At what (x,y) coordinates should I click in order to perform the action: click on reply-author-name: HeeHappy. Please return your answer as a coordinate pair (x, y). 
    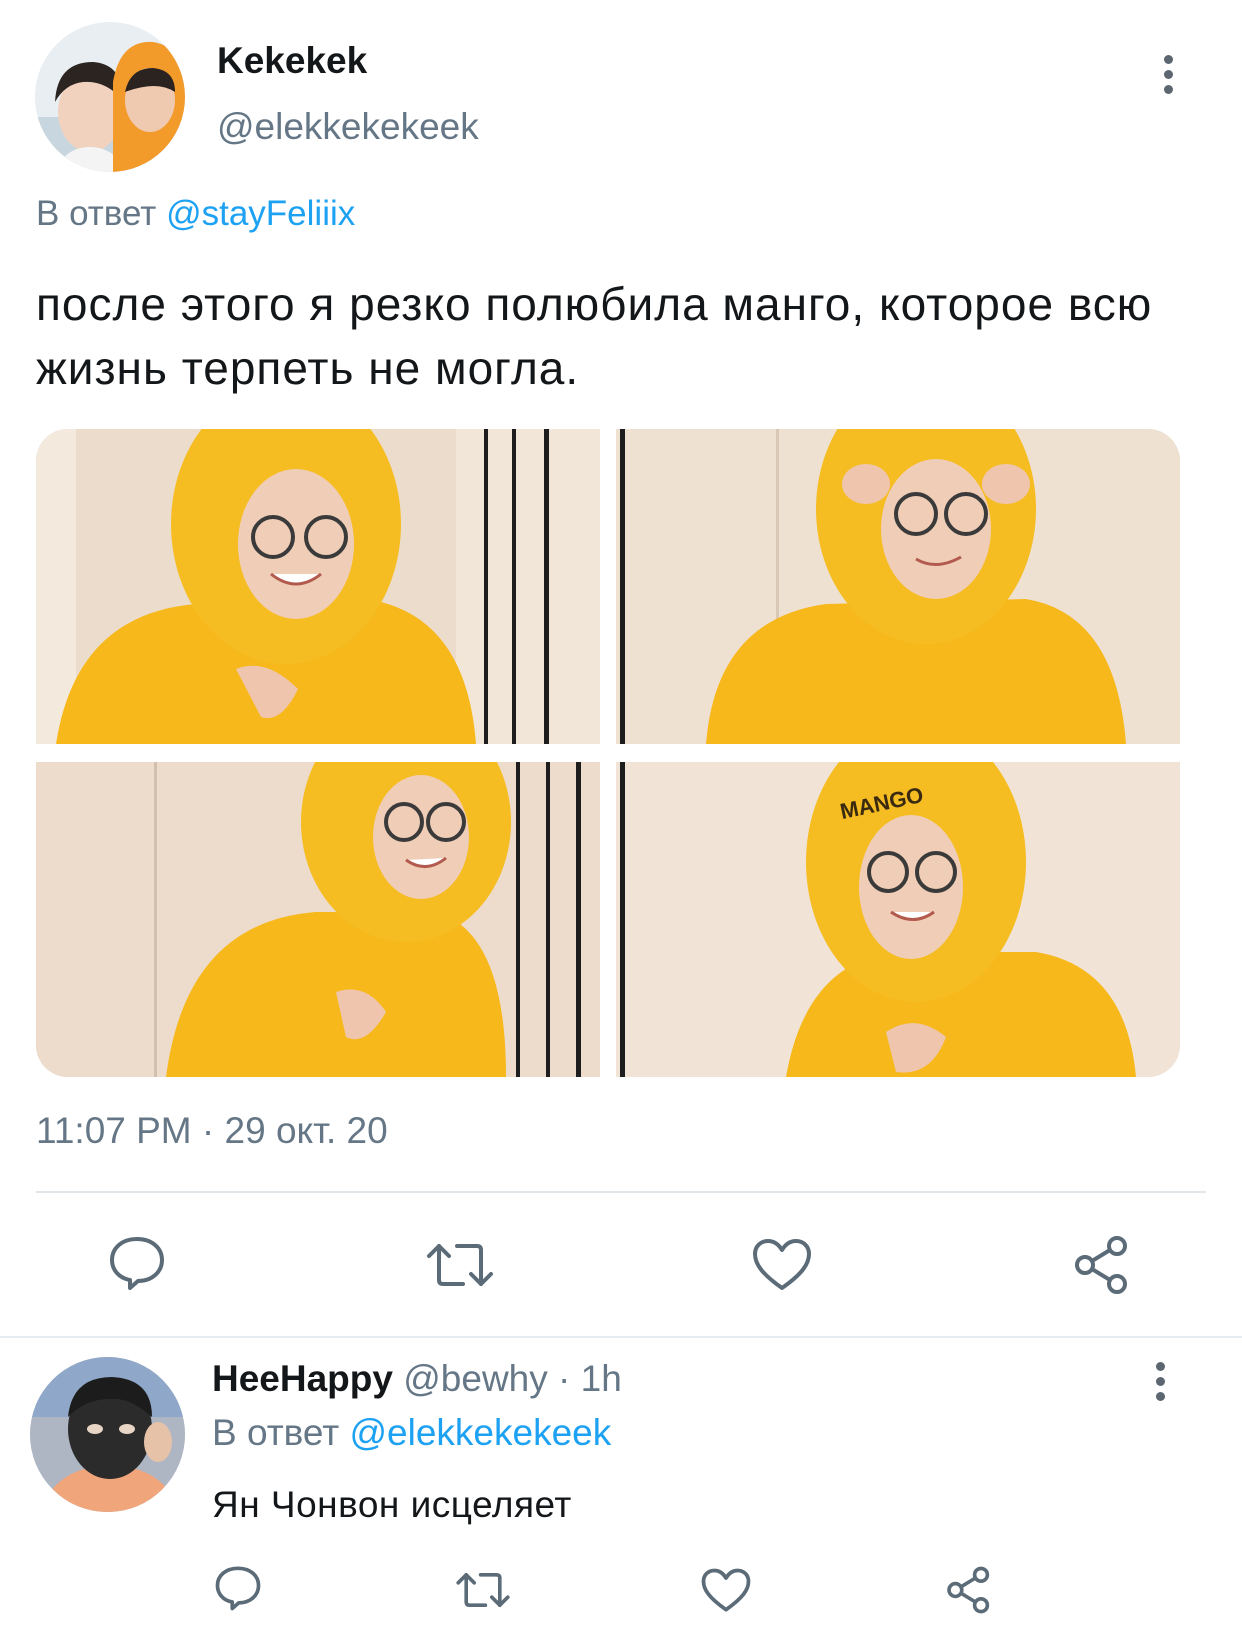
    Looking at the image, I should click on (302, 1378).